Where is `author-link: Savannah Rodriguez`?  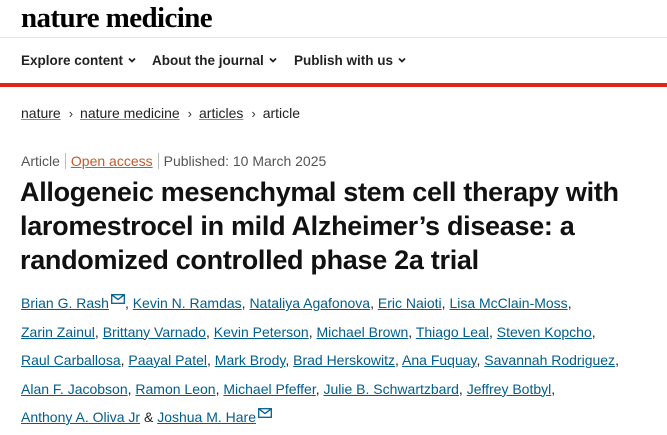
author-link: Savannah Rodriguez is located at coordinates (549, 360).